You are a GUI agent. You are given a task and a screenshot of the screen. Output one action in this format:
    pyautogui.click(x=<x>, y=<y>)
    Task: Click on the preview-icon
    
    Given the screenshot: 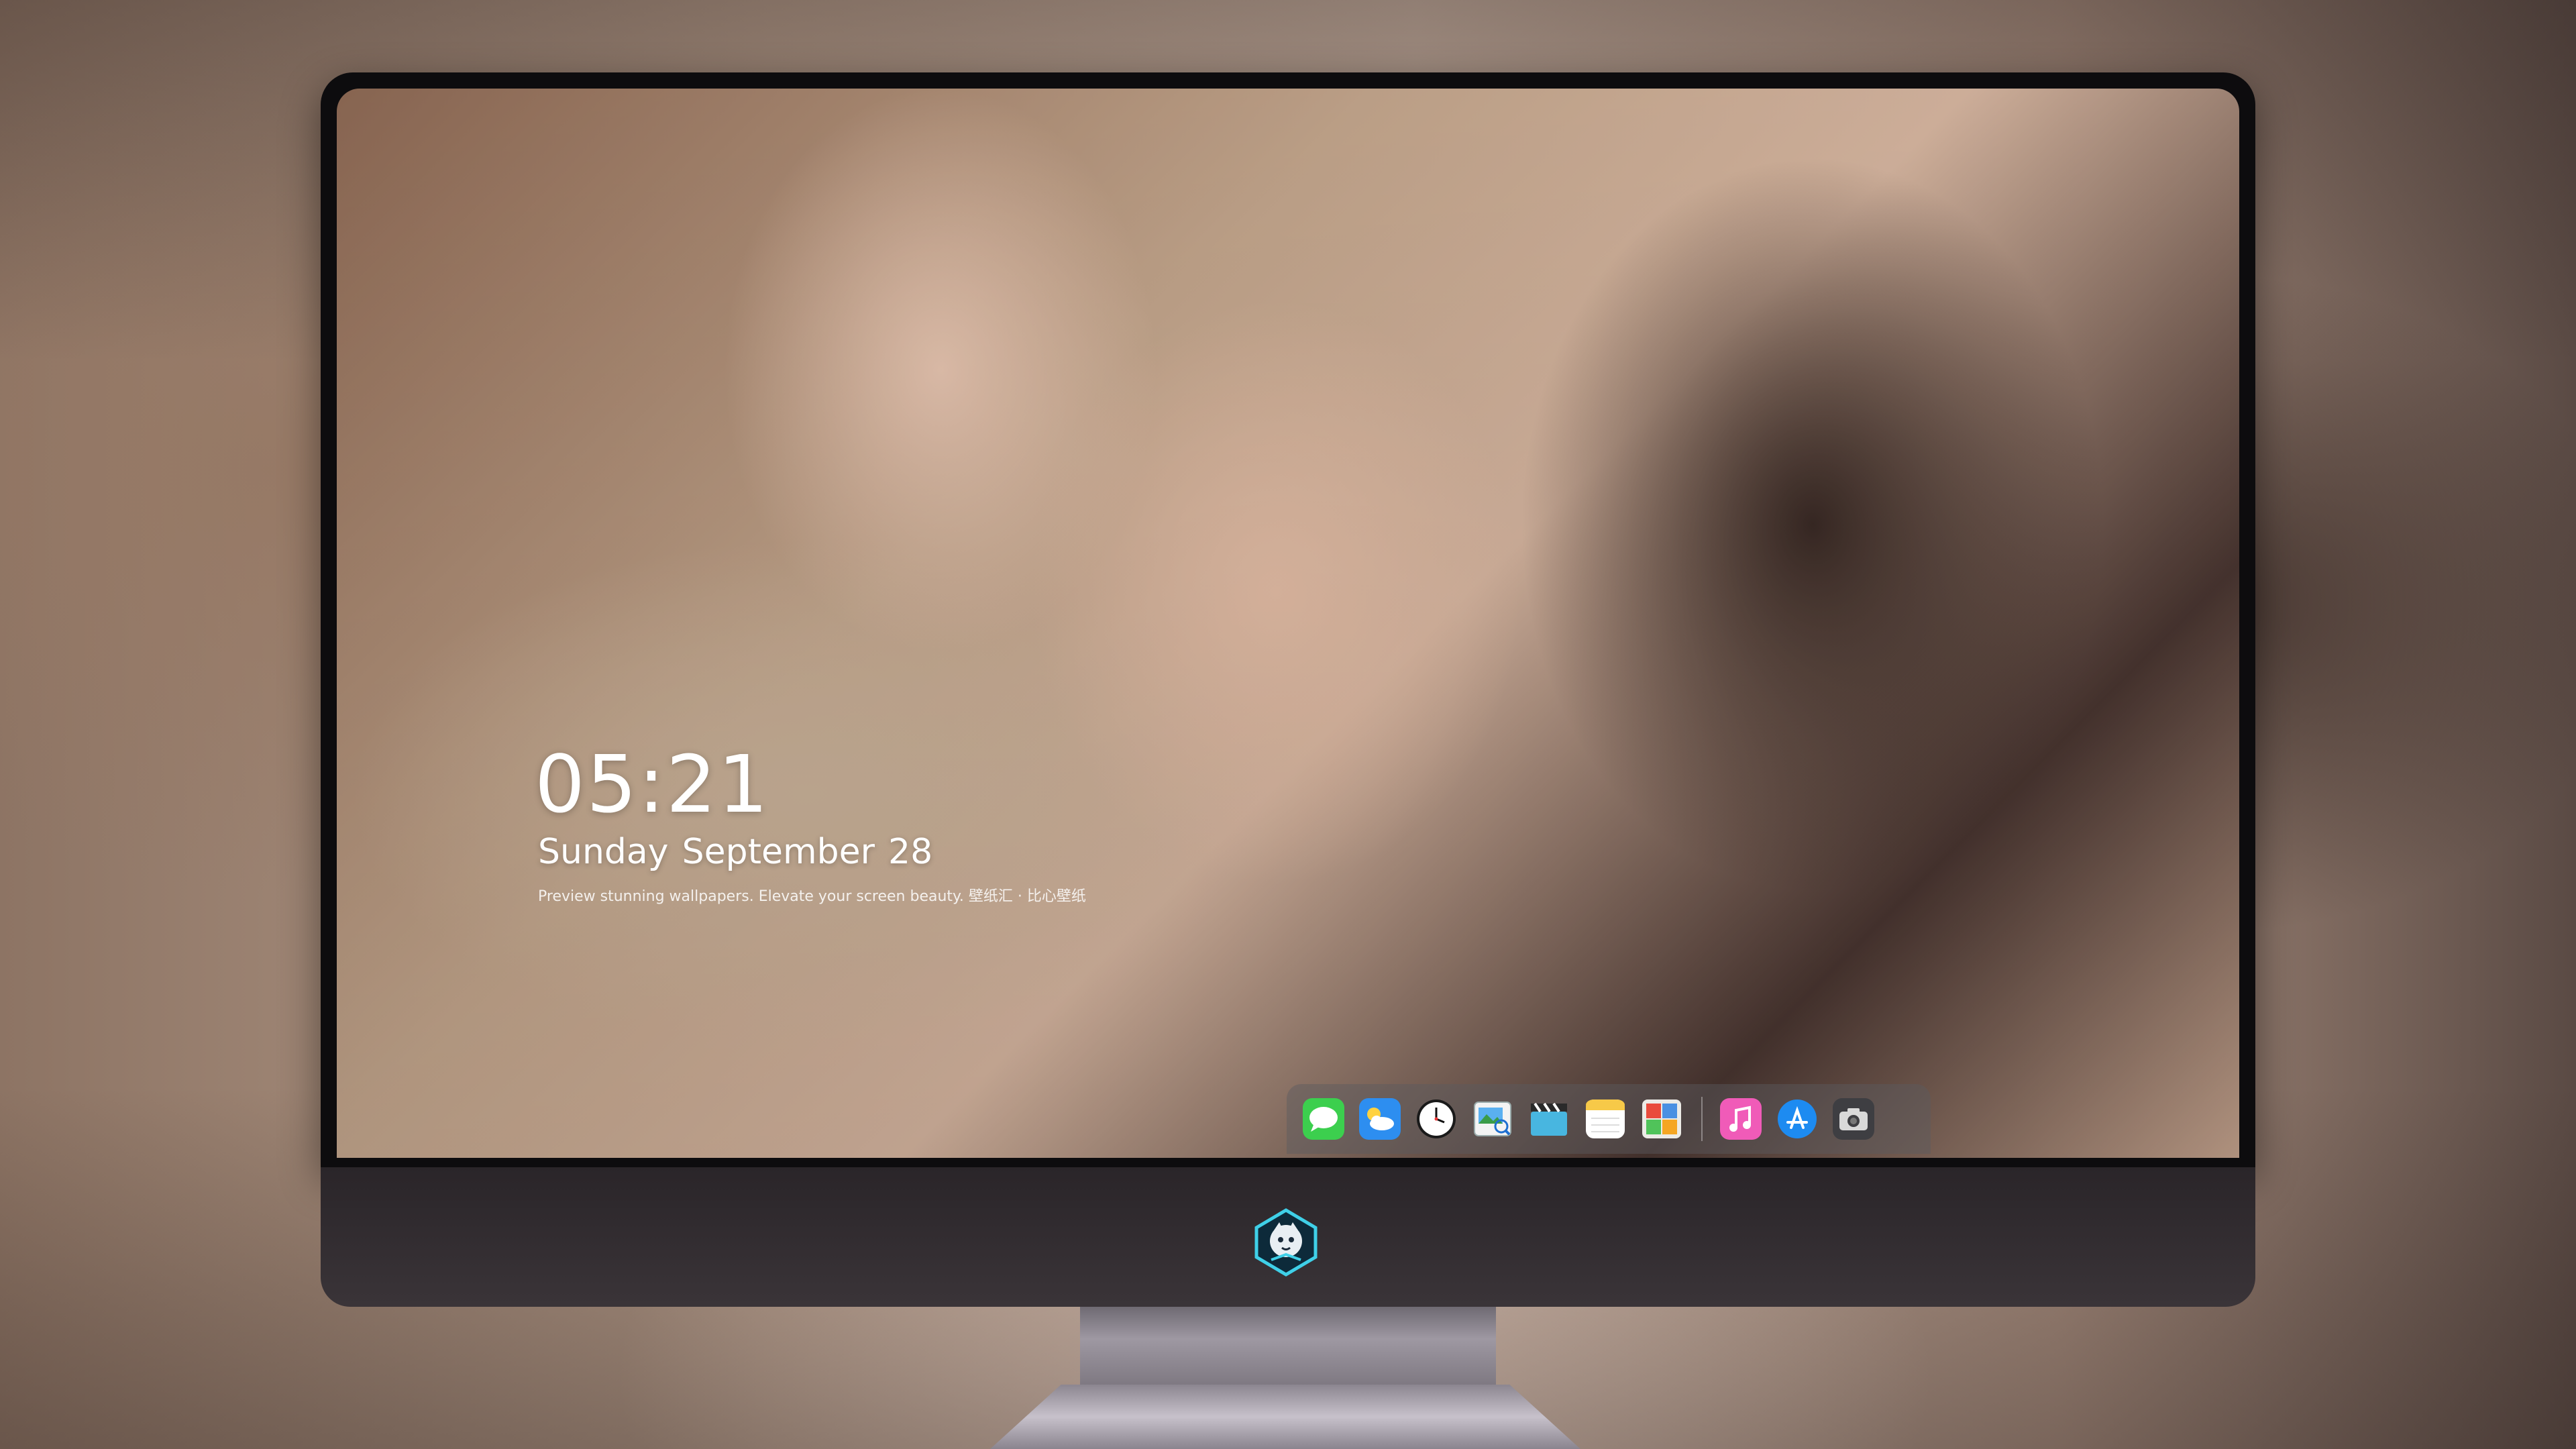 What is the action you would take?
    pyautogui.click(x=1492, y=1119)
    